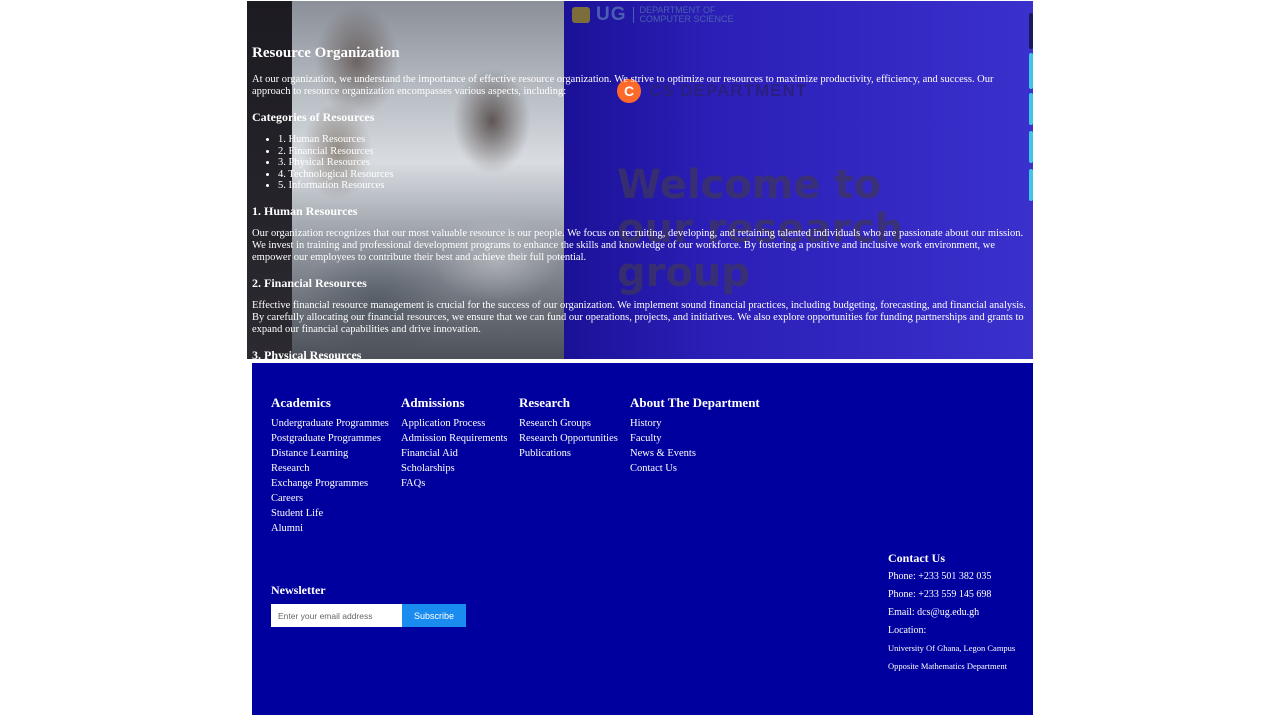 The height and width of the screenshot is (720, 1280). What do you see at coordinates (934, 612) in the screenshot?
I see `contact-email: Email: dcs@ug.edu.gh` at bounding box center [934, 612].